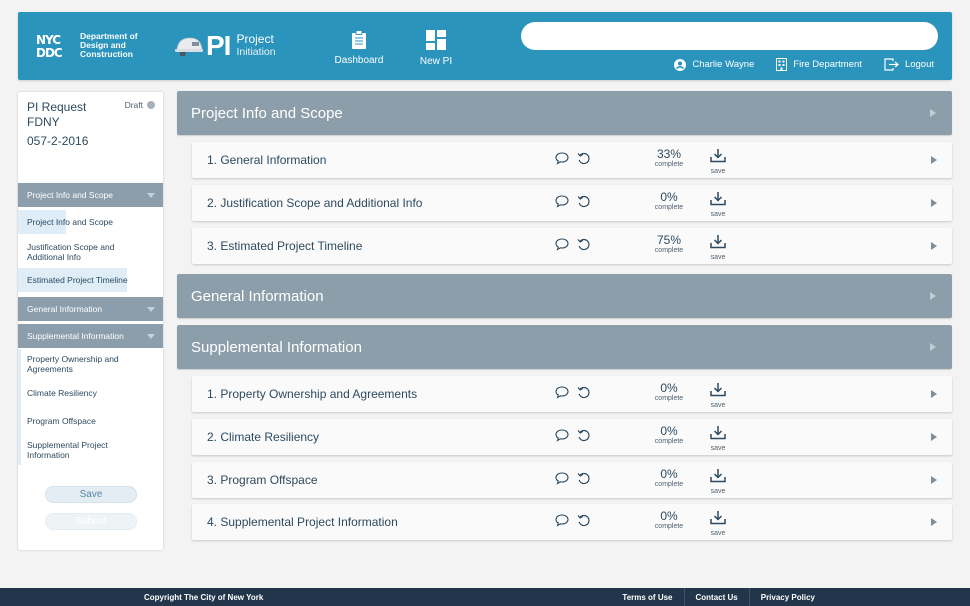  I want to click on sidebar-item-label: Climate Resiliency, so click(62, 393).